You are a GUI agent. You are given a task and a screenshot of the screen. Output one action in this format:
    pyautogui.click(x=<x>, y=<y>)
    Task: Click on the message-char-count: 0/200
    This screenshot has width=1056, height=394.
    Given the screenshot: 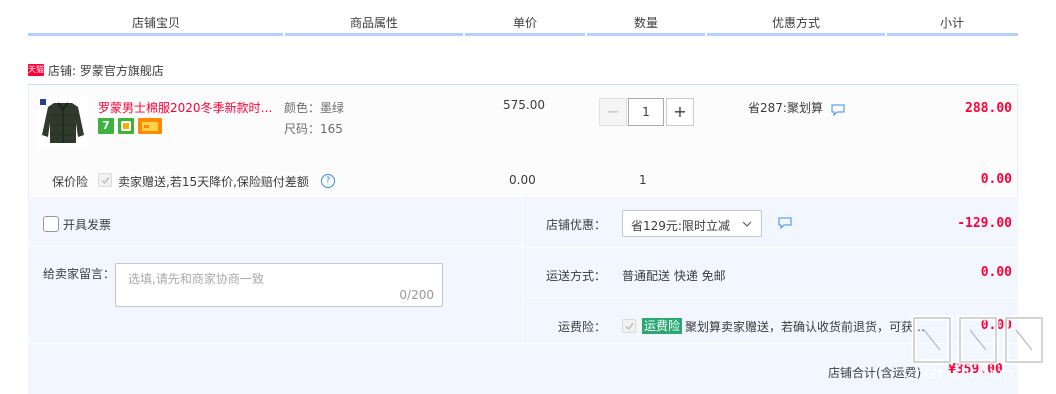 What is the action you would take?
    pyautogui.click(x=416, y=295)
    